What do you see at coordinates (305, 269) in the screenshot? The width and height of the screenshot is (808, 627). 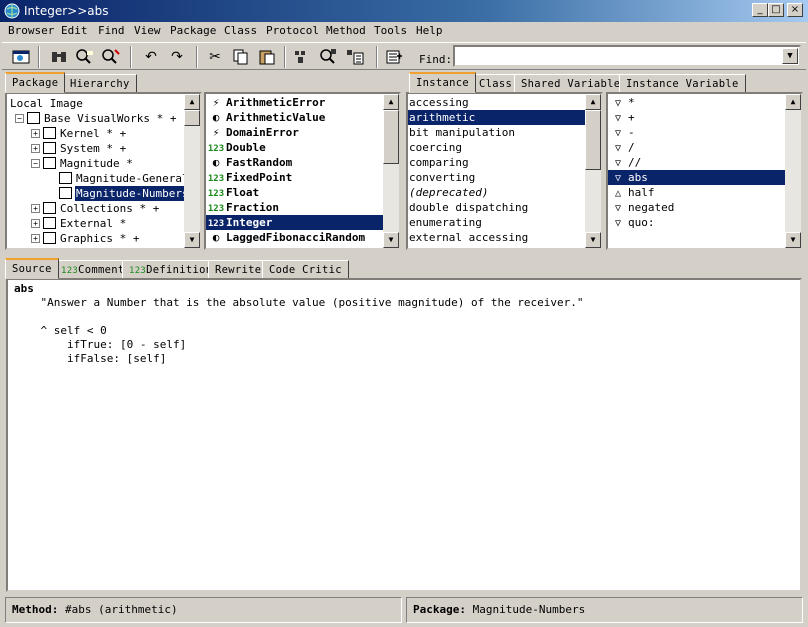 I see `tab-code-critic: Code Critic` at bounding box center [305, 269].